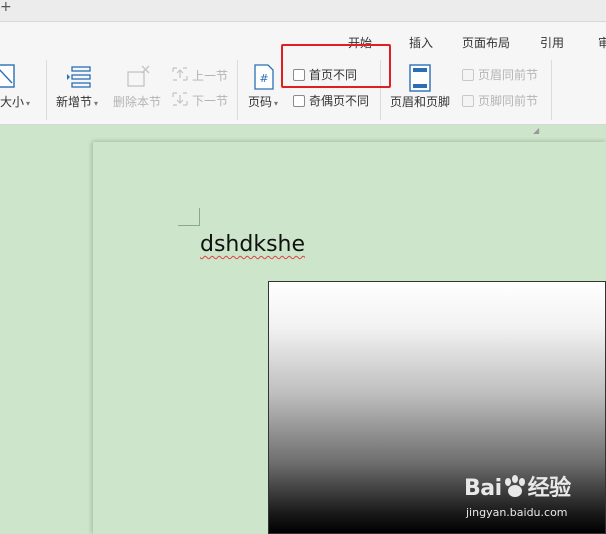 The image size is (606, 534). Describe the element at coordinates (552, 42) in the screenshot. I see `tab-references: 引用` at that location.